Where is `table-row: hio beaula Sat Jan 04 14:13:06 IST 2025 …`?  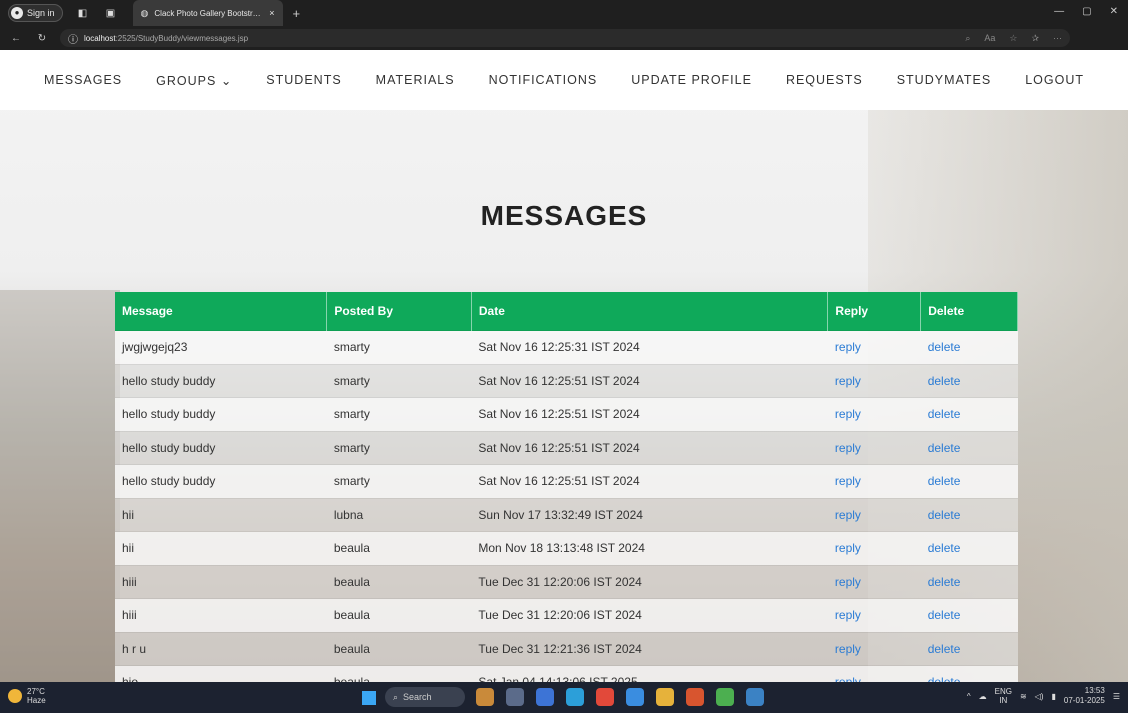
table-row: hio beaula Sat Jan 04 14:13:06 IST 2025 … is located at coordinates (566, 673).